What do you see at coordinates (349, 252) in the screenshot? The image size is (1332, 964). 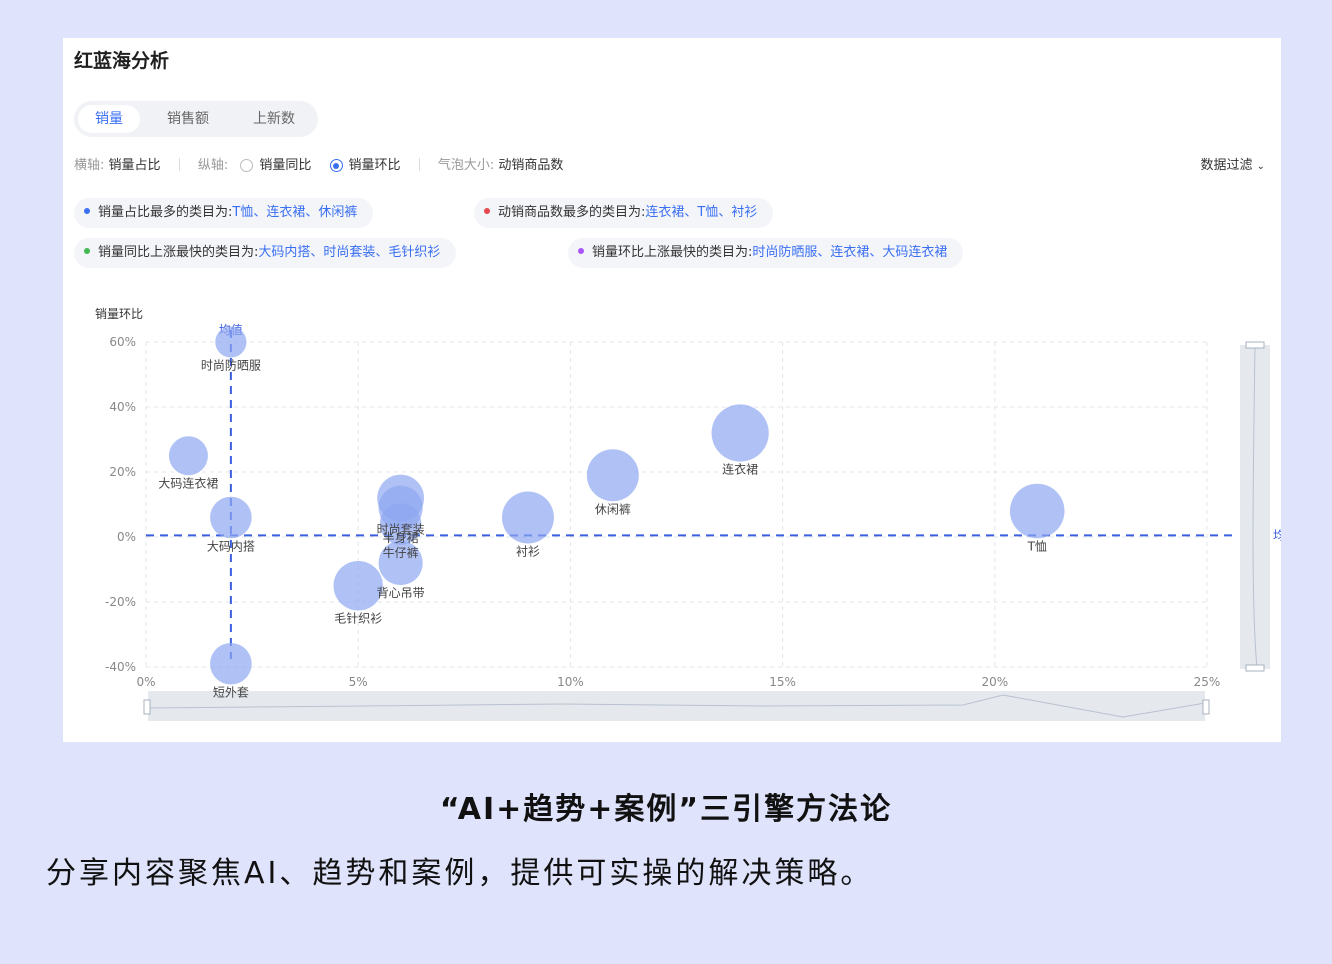 I see `insight-link: 大码内搭、时尚套装、毛针织衫` at bounding box center [349, 252].